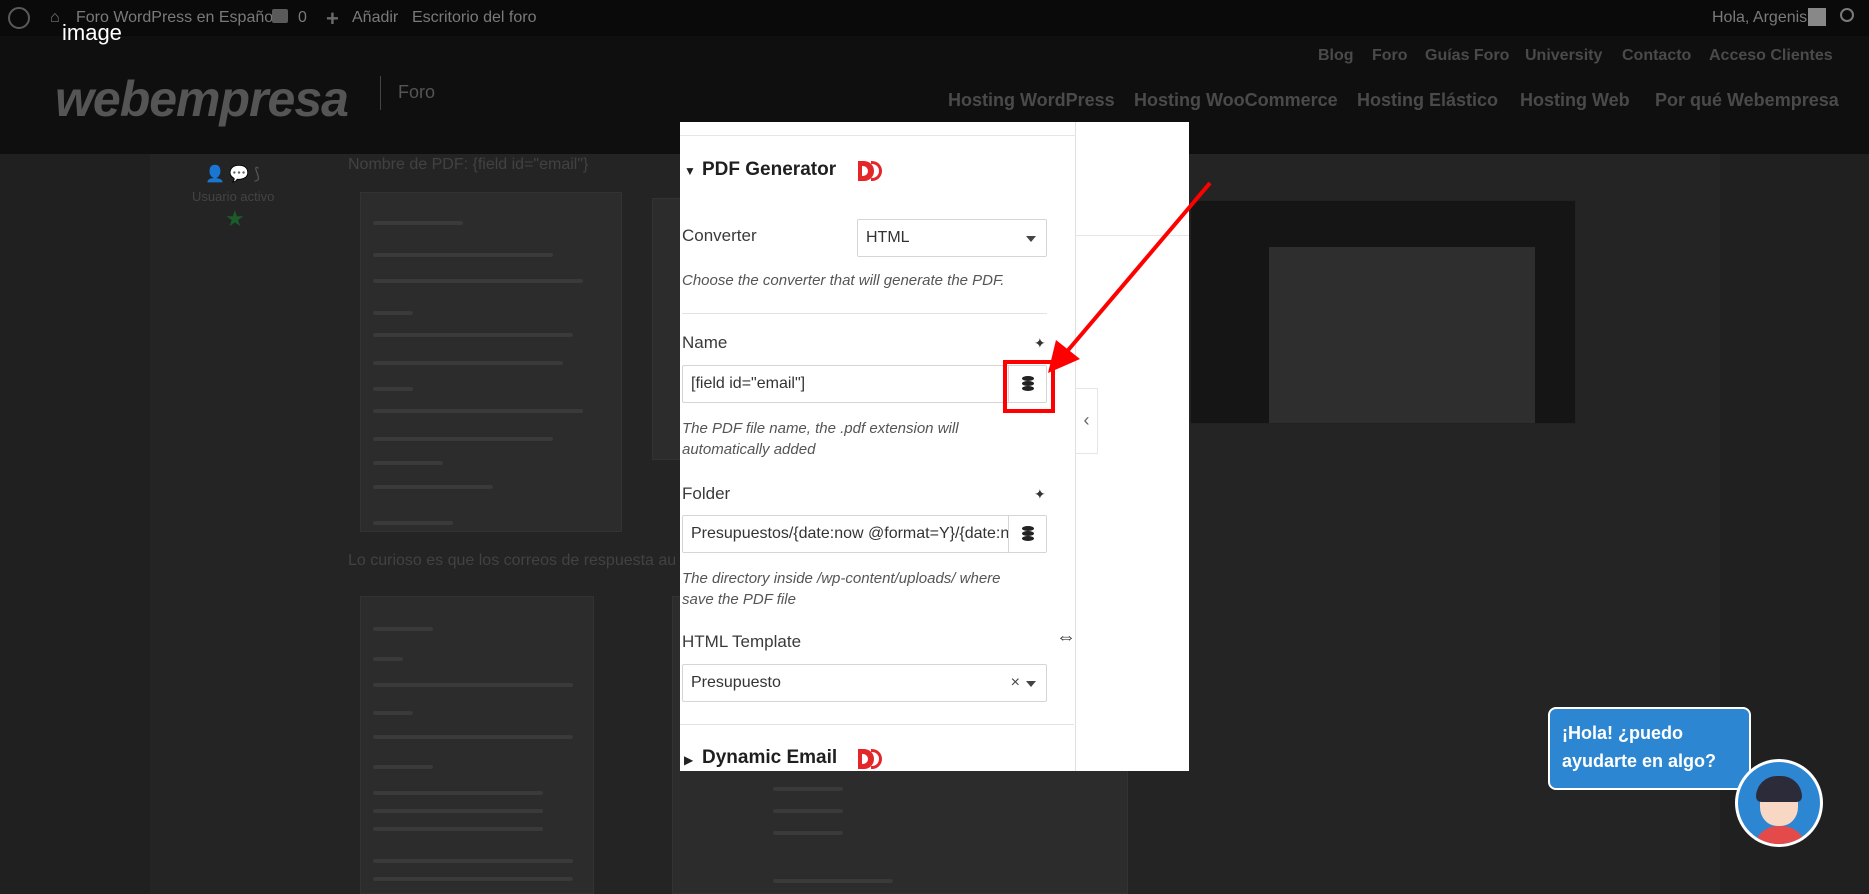 This screenshot has width=1869, height=894. I want to click on dynamic-email-title: Dynamic Email, so click(769, 758).